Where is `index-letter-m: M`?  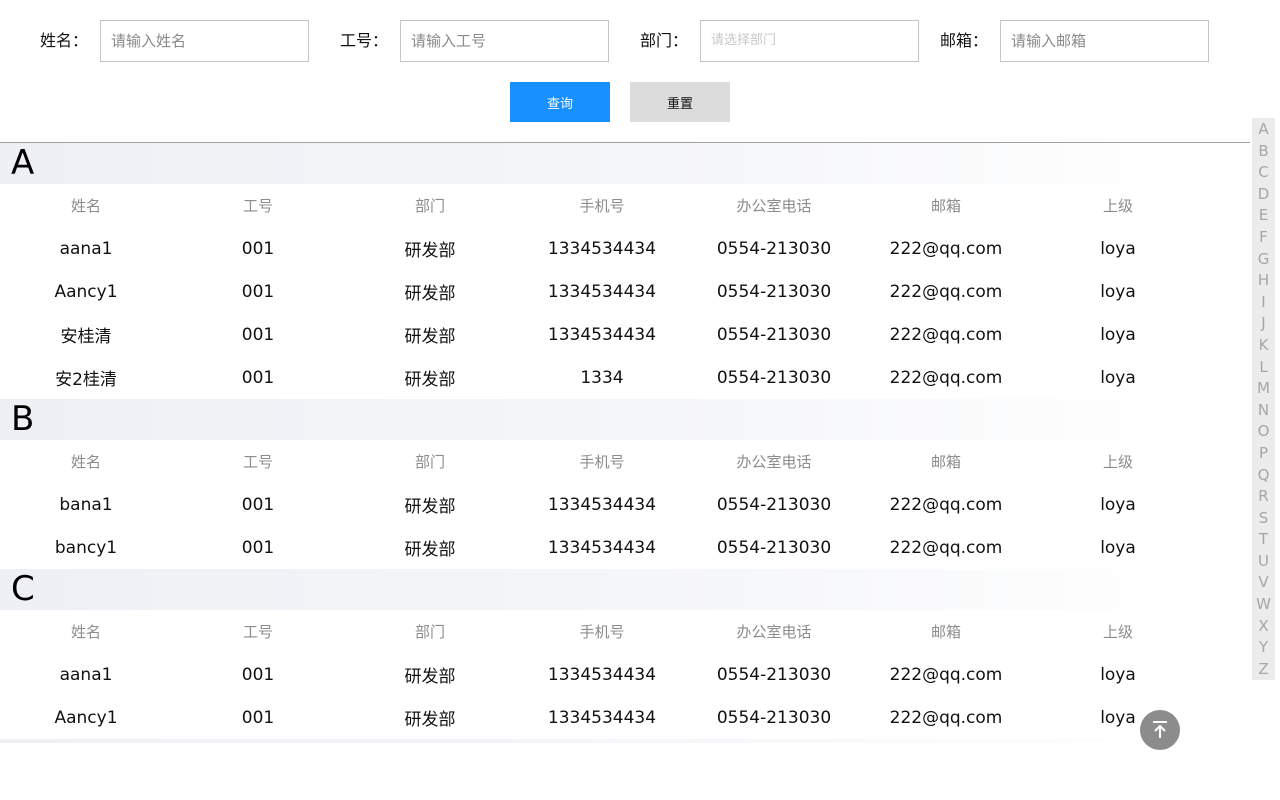
index-letter-m: M is located at coordinates (1263, 389).